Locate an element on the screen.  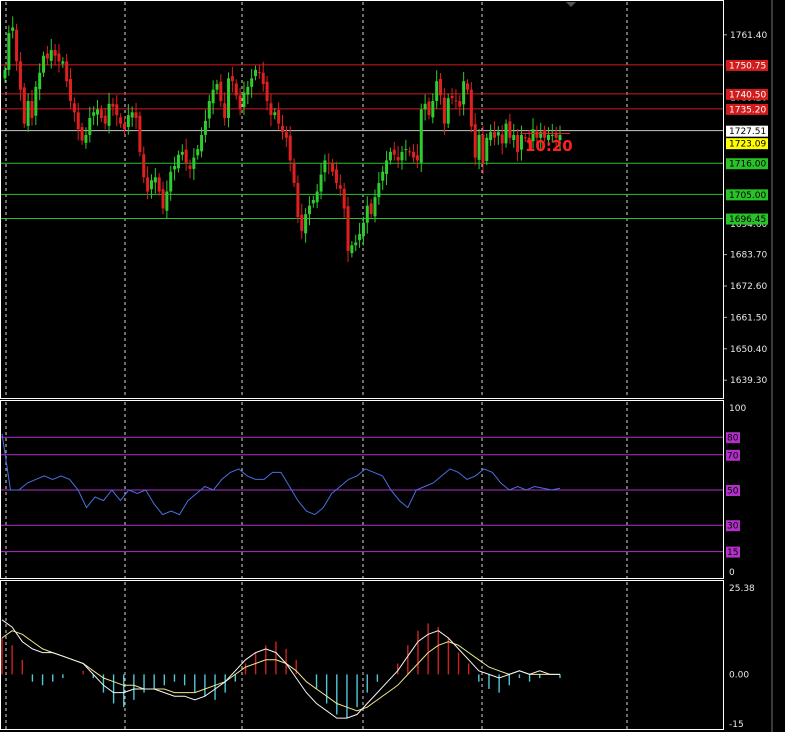
price-badge-label: 1727.51 is located at coordinates (747, 132).